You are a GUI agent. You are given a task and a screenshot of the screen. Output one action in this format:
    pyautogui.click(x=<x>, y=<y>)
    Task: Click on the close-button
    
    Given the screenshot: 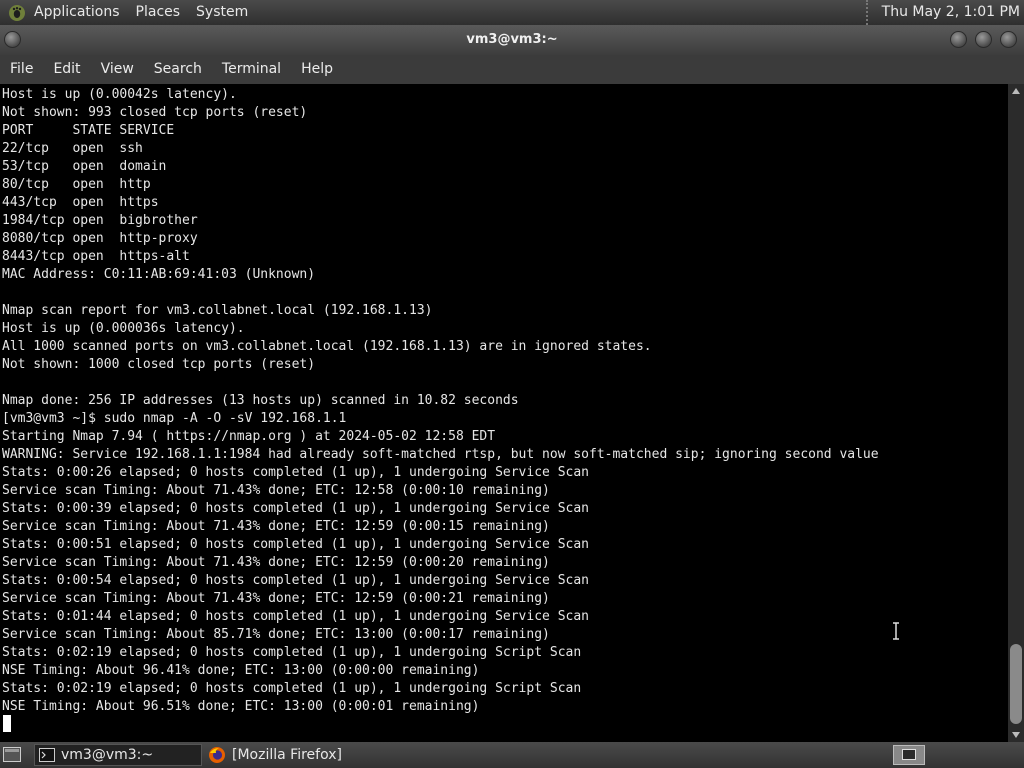 What is the action you would take?
    pyautogui.click(x=1008, y=39)
    